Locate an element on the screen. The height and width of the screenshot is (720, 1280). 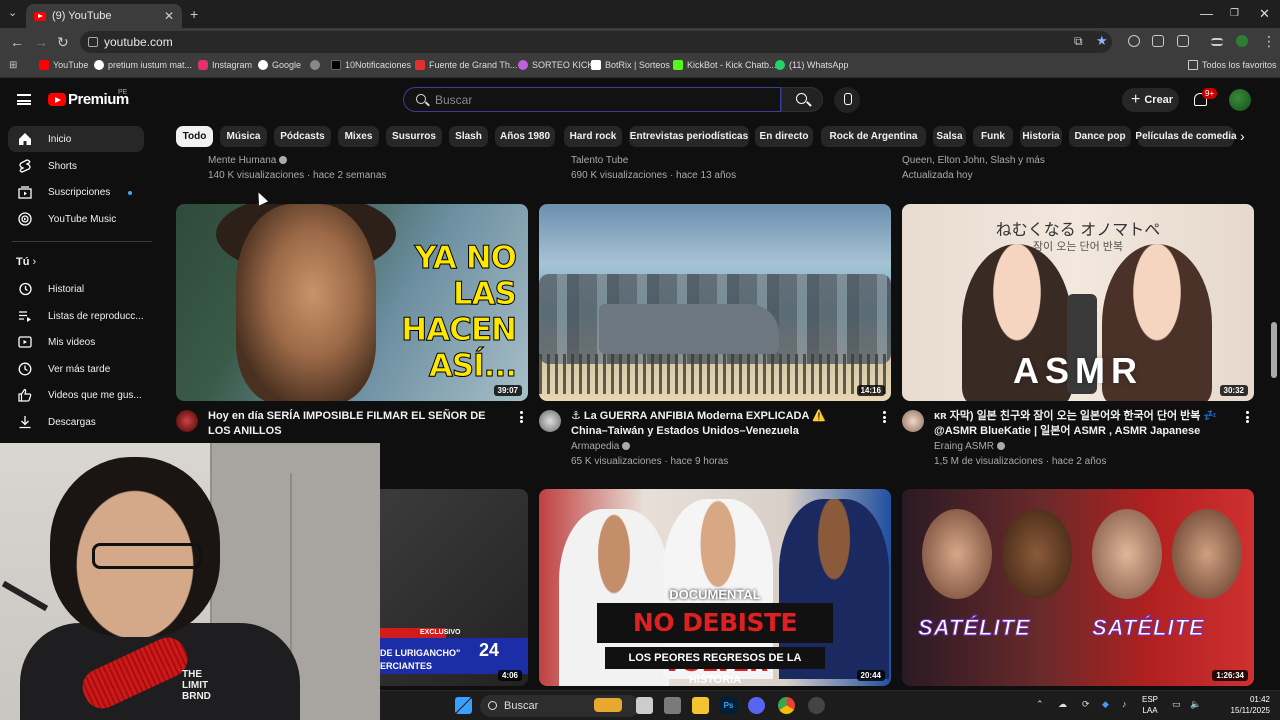
bookmark-x: 10Notificaciones is located at coordinates (371, 65).